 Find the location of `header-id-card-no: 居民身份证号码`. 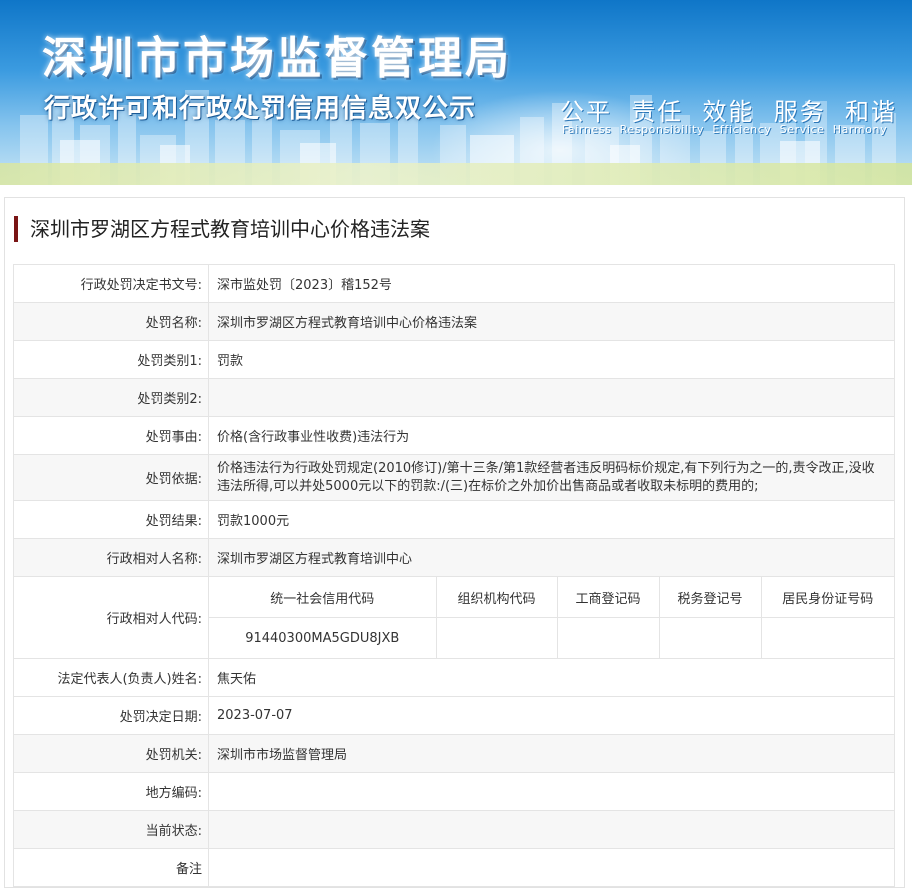

header-id-card-no: 居民身份证号码 is located at coordinates (827, 597).